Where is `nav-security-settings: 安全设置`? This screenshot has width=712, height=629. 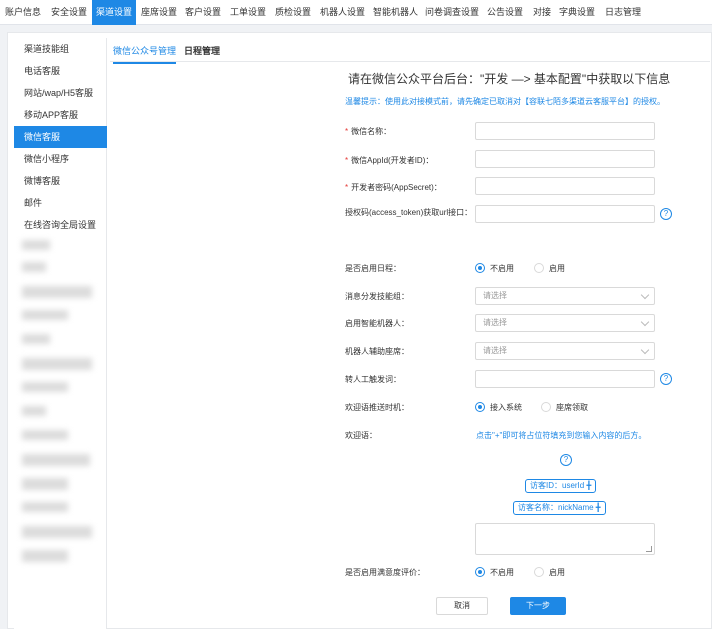 nav-security-settings: 安全设置 is located at coordinates (69, 12).